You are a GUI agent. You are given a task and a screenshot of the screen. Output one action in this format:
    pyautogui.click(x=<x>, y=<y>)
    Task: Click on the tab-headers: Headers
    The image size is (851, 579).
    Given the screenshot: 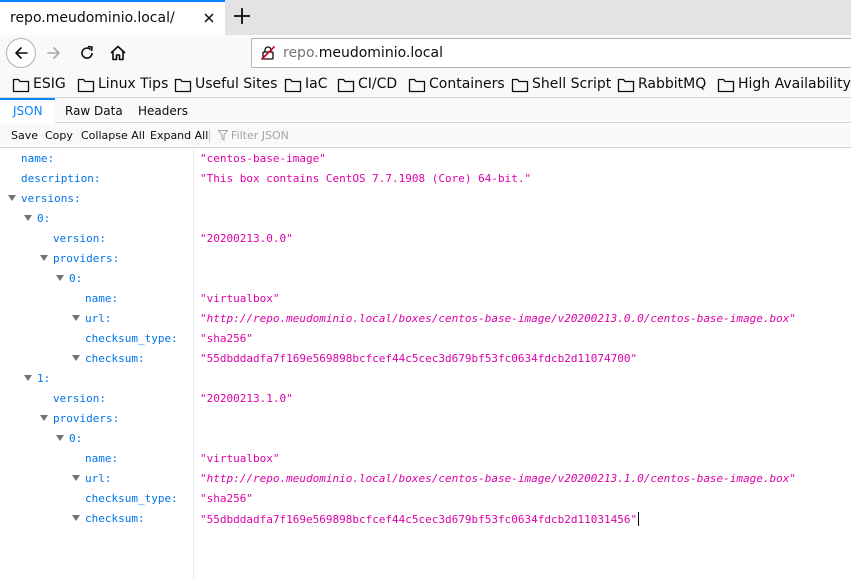 What is the action you would take?
    pyautogui.click(x=163, y=110)
    